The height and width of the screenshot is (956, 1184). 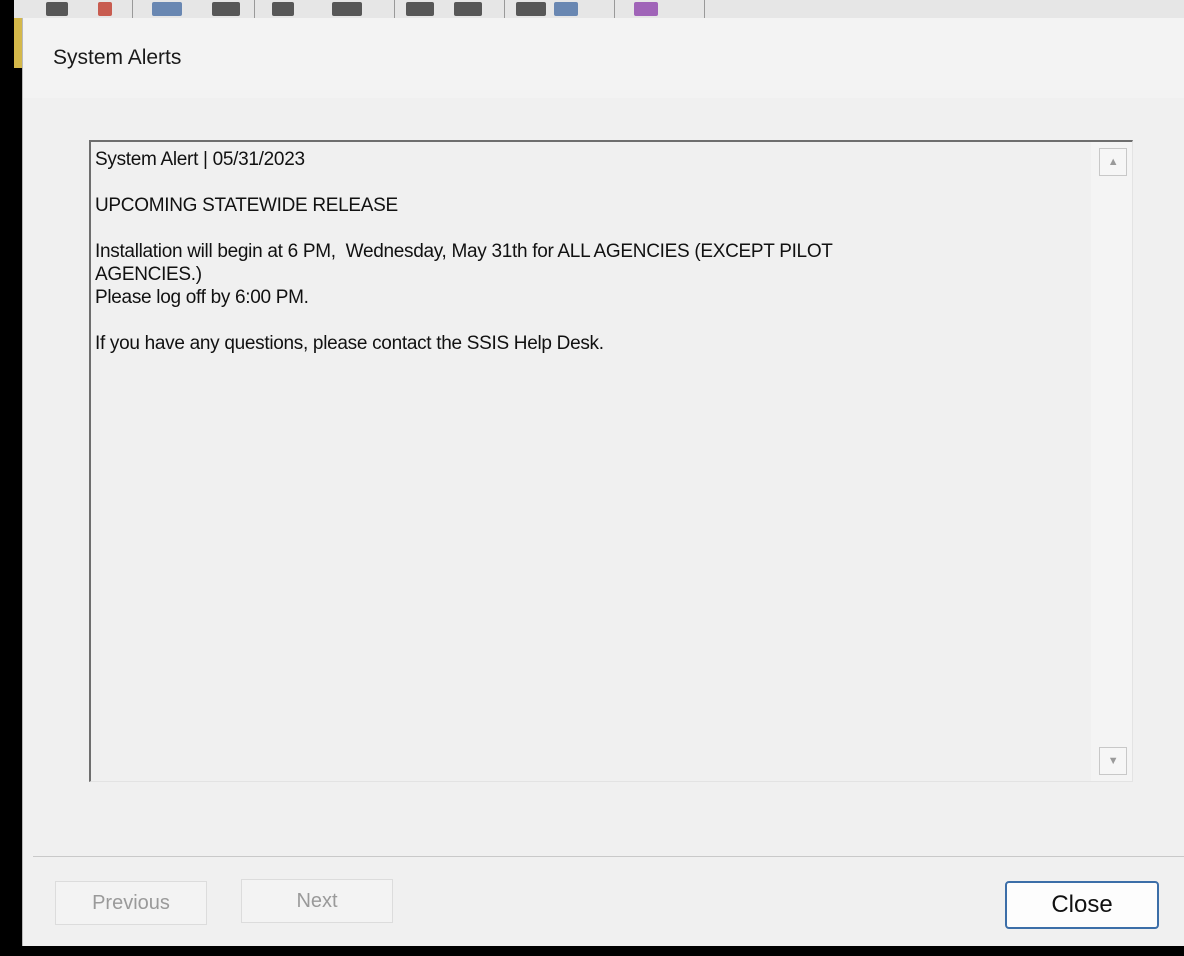 What do you see at coordinates (317, 901) in the screenshot?
I see `next-button: Next` at bounding box center [317, 901].